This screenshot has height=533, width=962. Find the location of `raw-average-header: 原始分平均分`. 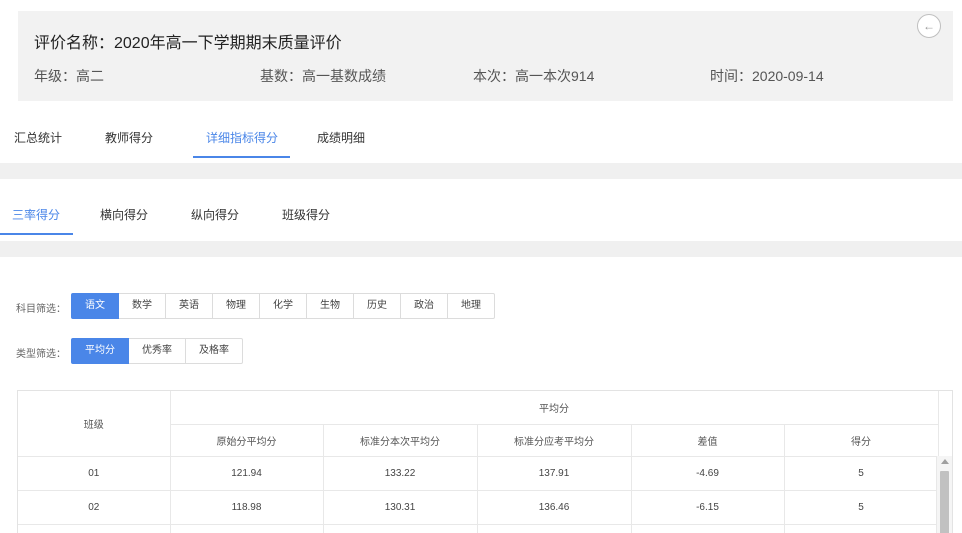

raw-average-header: 原始分平均分 is located at coordinates (247, 440).